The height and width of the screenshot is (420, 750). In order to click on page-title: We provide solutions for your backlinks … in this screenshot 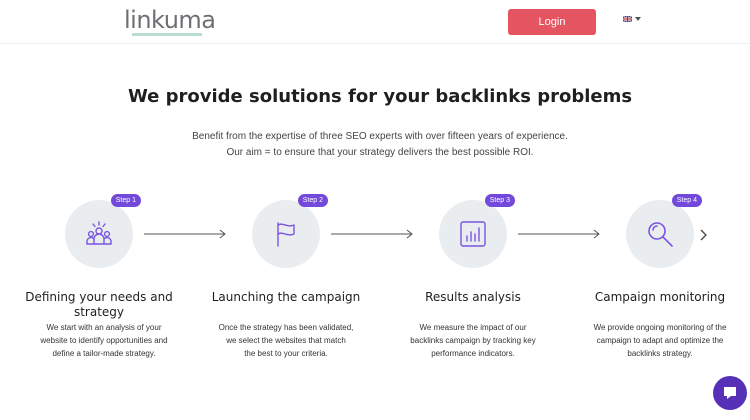, I will do `click(380, 96)`.